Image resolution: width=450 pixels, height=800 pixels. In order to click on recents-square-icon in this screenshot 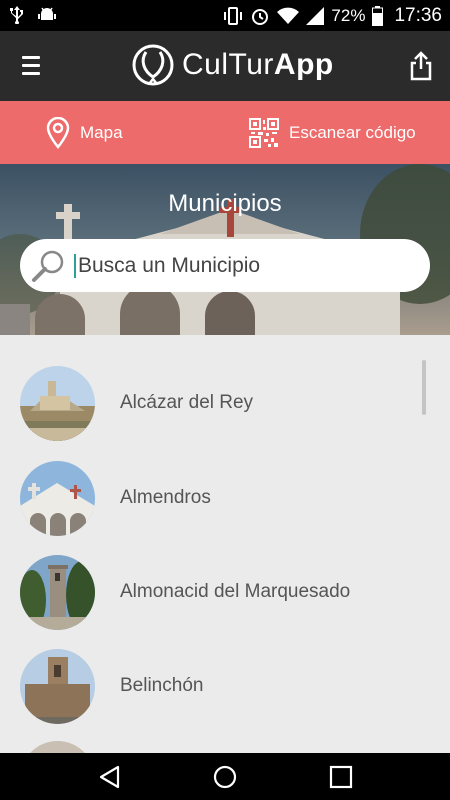, I will do `click(341, 777)`.